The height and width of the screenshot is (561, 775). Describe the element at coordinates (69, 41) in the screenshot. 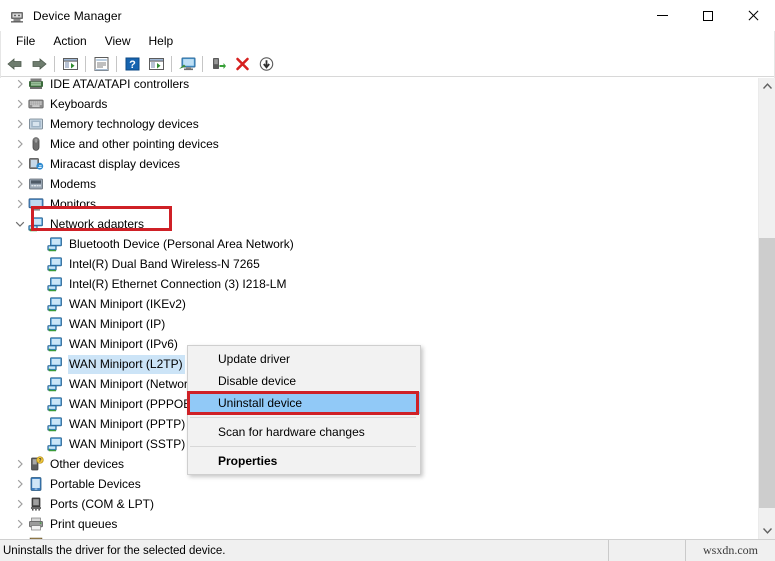

I see `menu-action: Action` at that location.